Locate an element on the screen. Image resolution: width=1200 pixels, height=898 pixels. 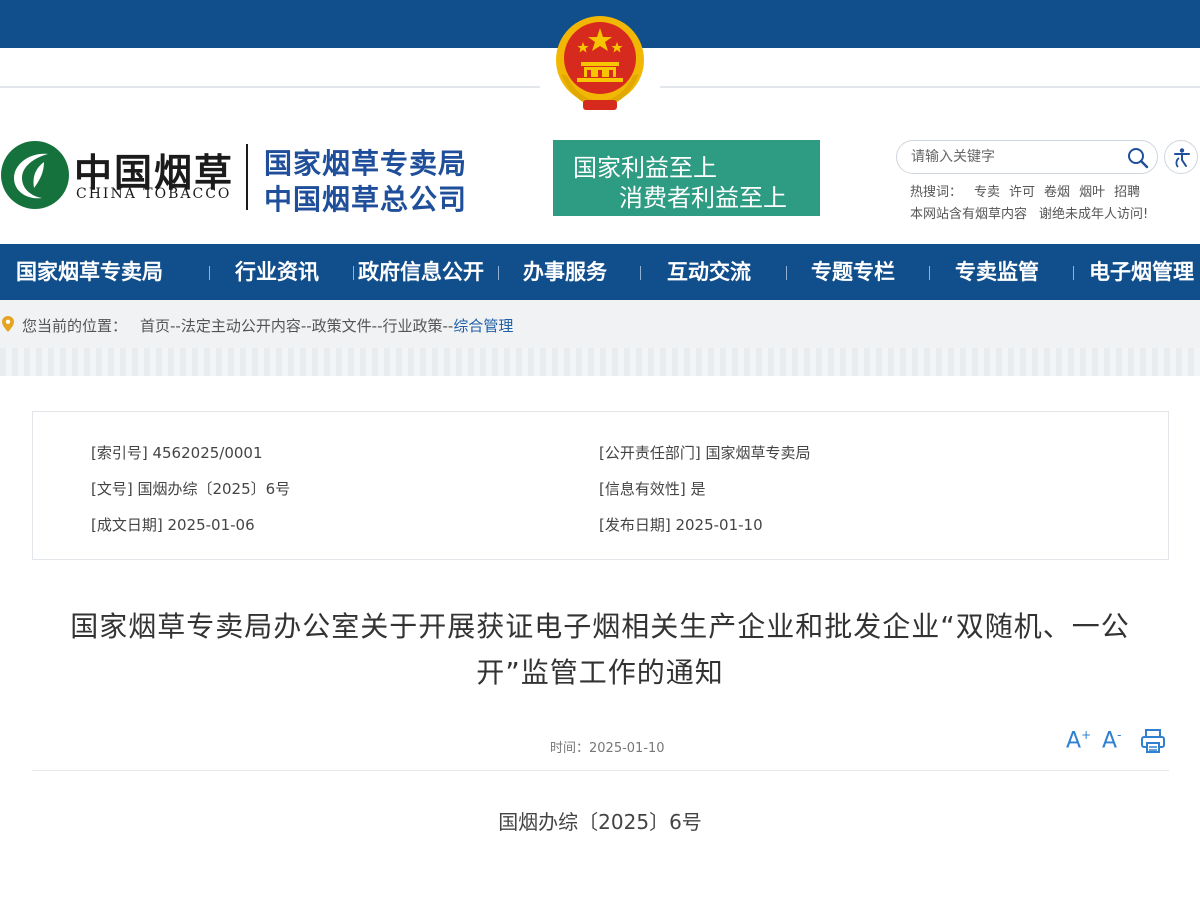
nav-item-topics: 专题专栏 is located at coordinates (853, 272).